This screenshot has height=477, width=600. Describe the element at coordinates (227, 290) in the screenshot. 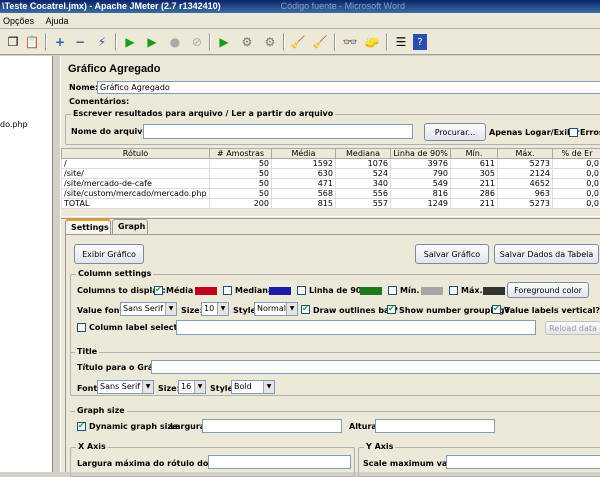

I see `median-checkbox` at that location.